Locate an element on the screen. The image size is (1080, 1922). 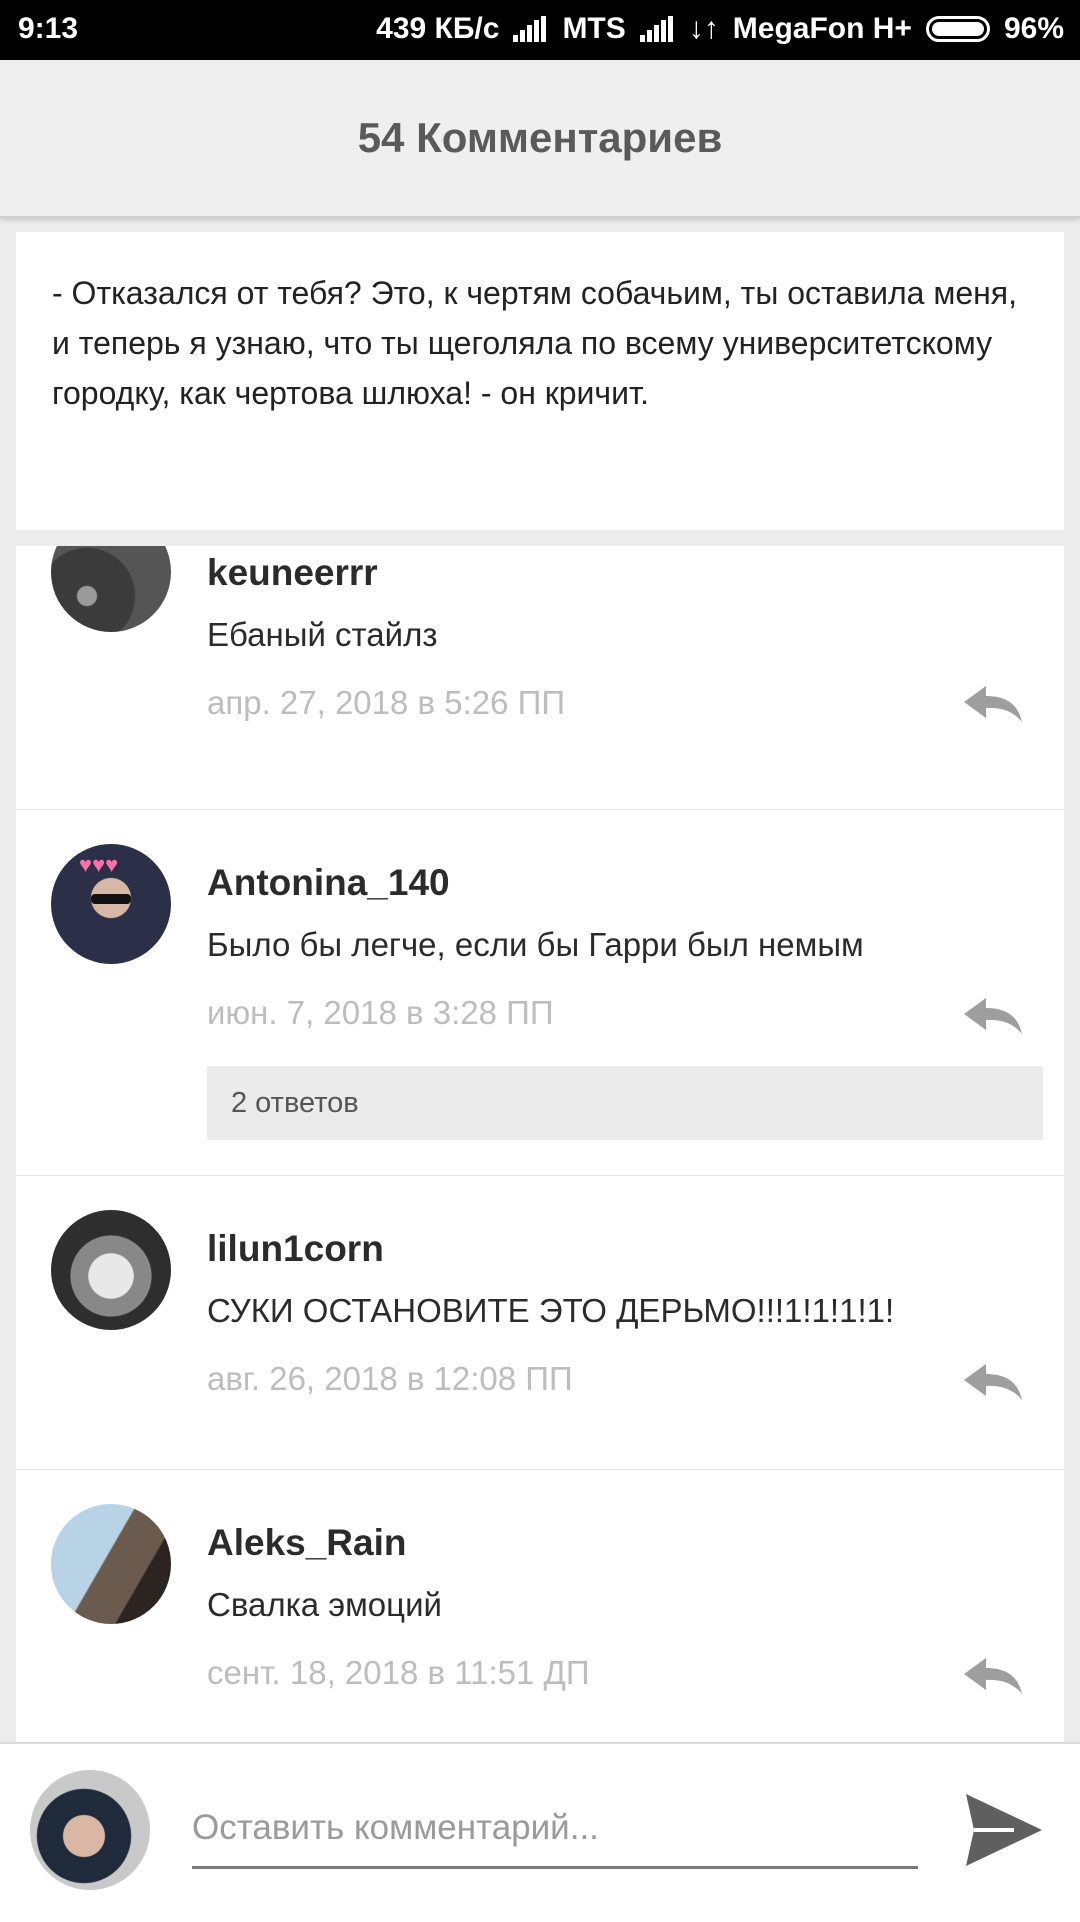
app-header: 54 Комментариев is located at coordinates (540, 139).